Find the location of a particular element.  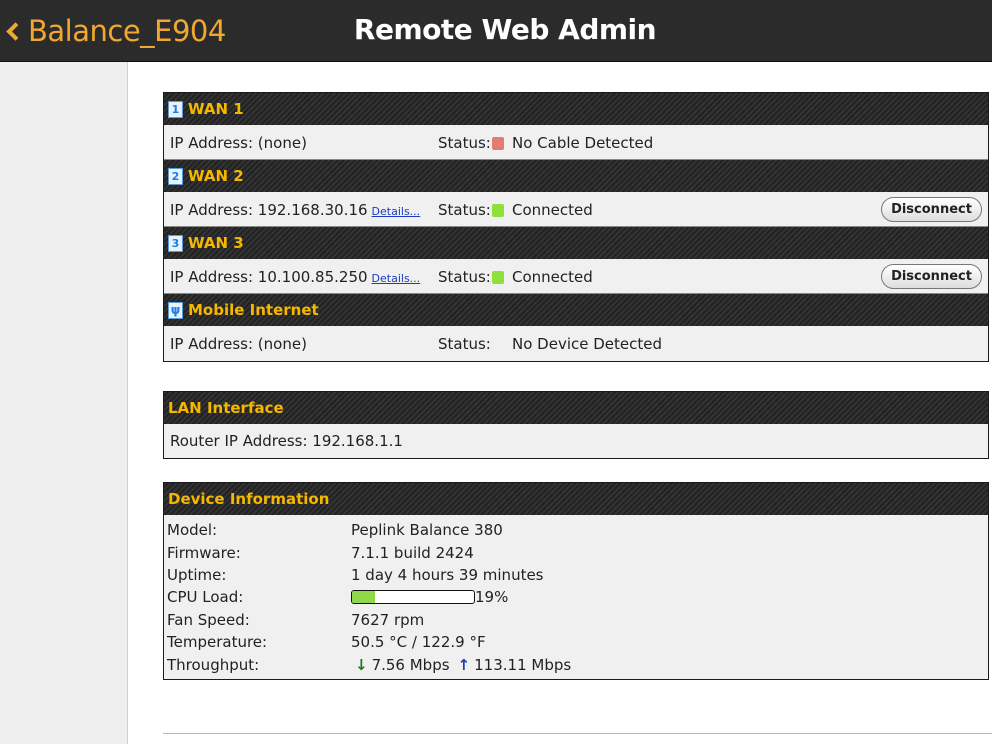

cpu-load-fill is located at coordinates (364, 597).